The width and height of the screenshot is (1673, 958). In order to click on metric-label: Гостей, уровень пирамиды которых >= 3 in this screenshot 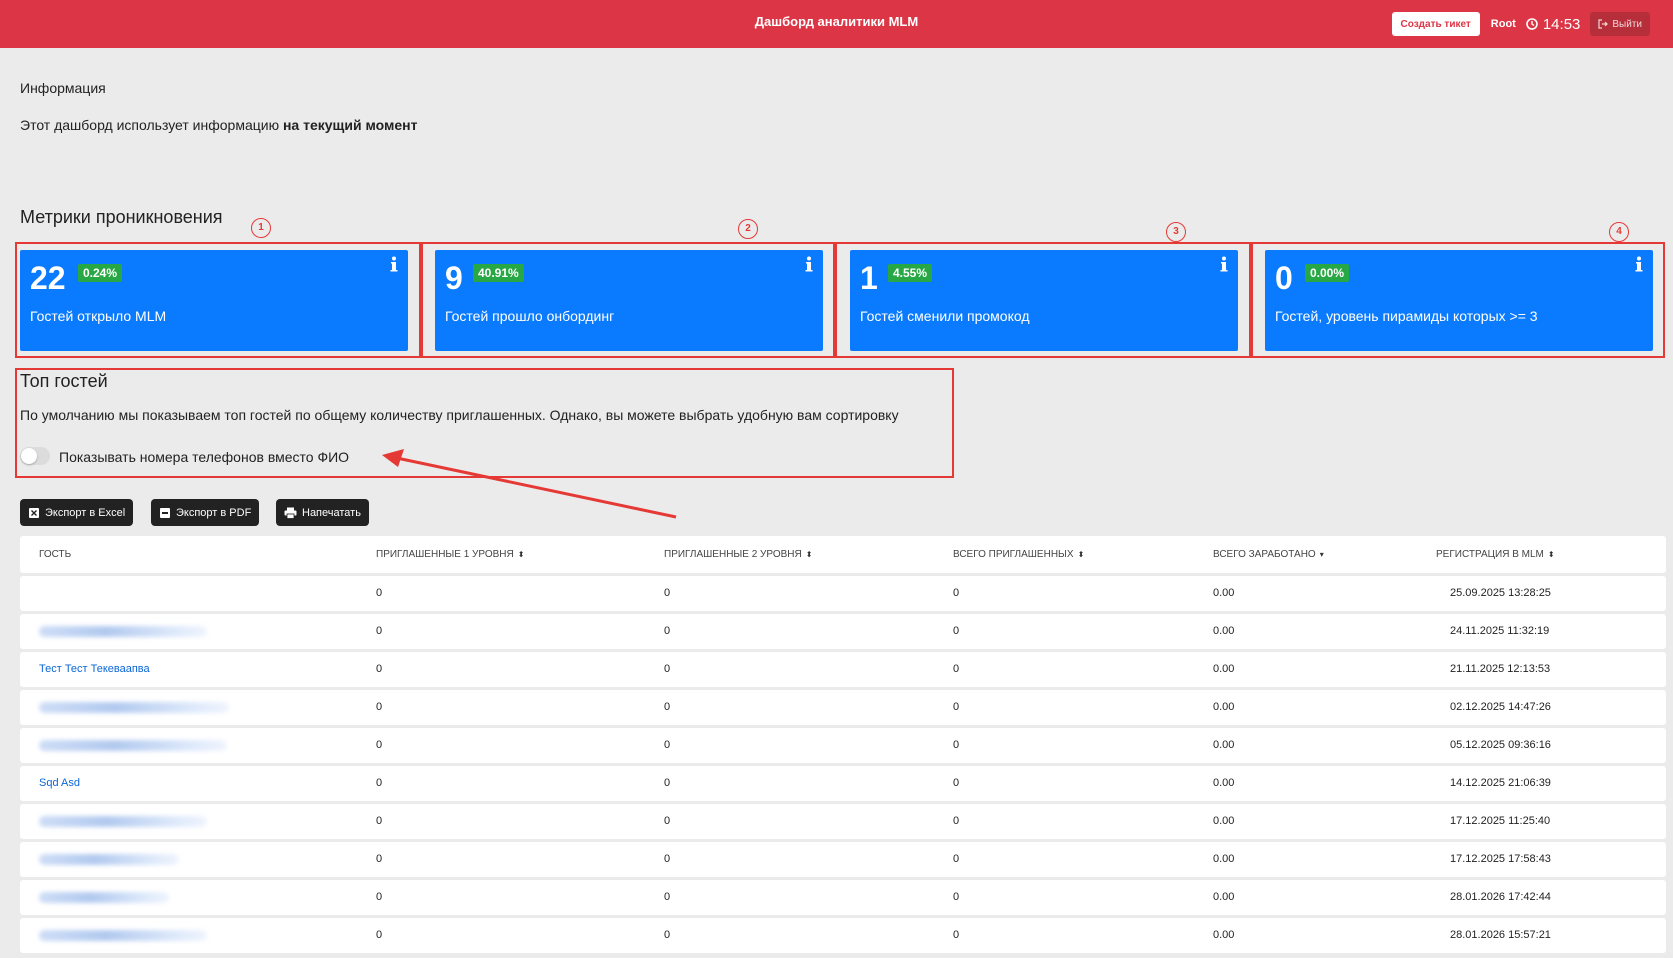, I will do `click(1406, 316)`.